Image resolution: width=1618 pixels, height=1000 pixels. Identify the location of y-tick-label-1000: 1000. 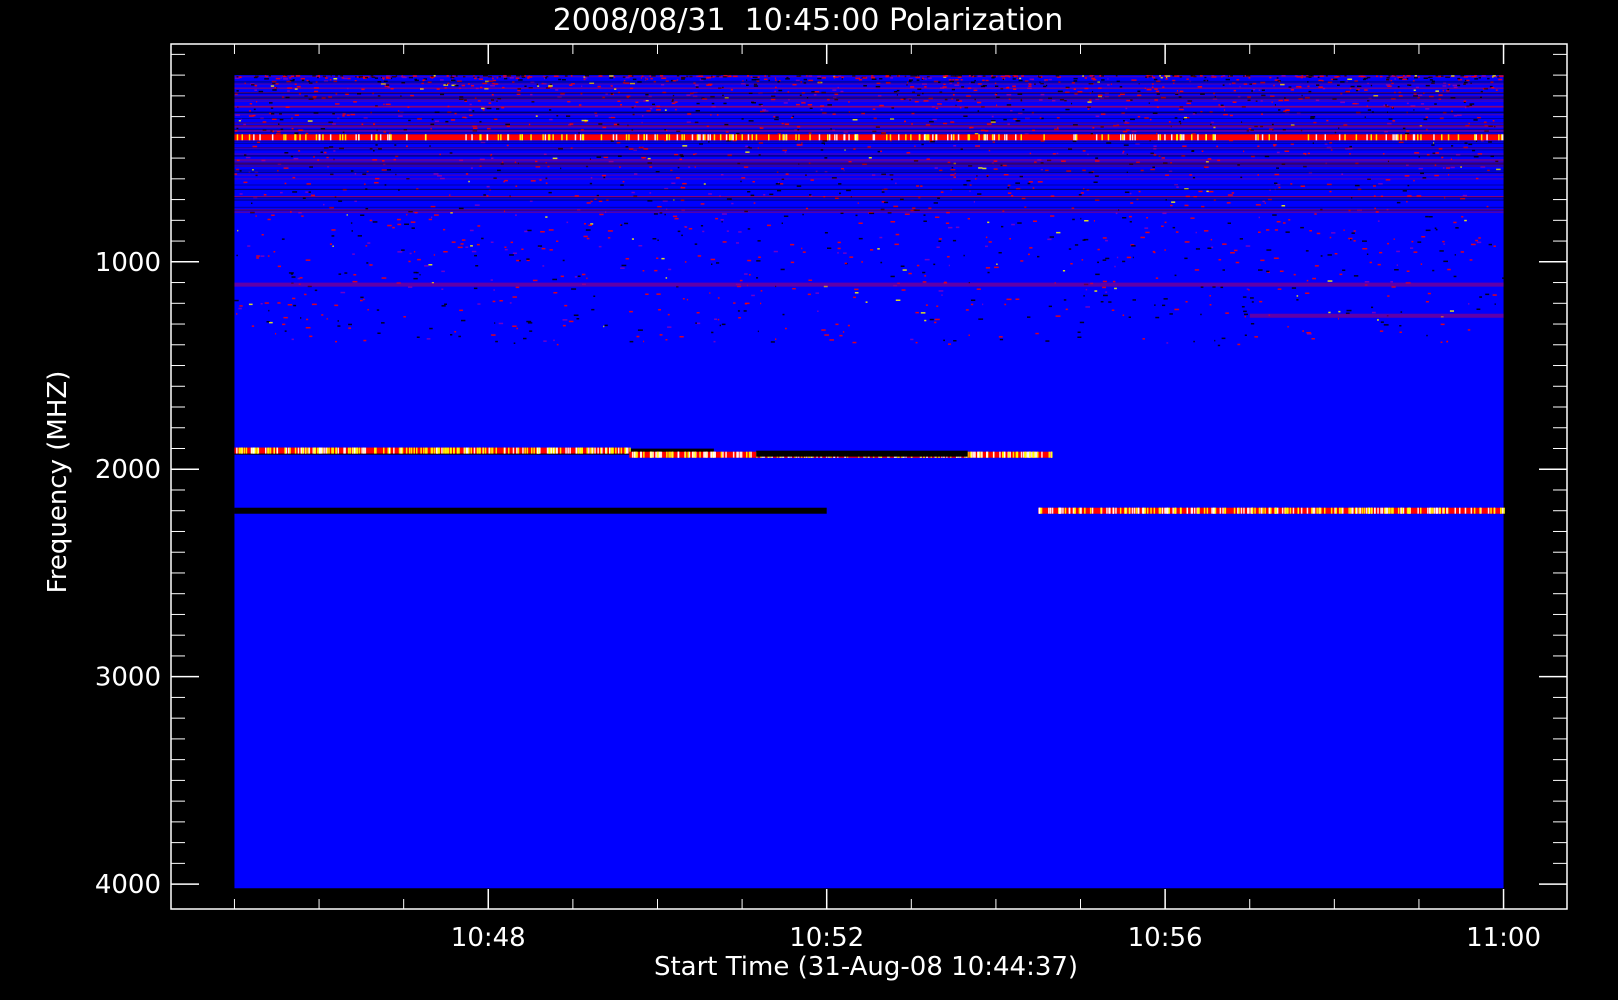
(128, 263).